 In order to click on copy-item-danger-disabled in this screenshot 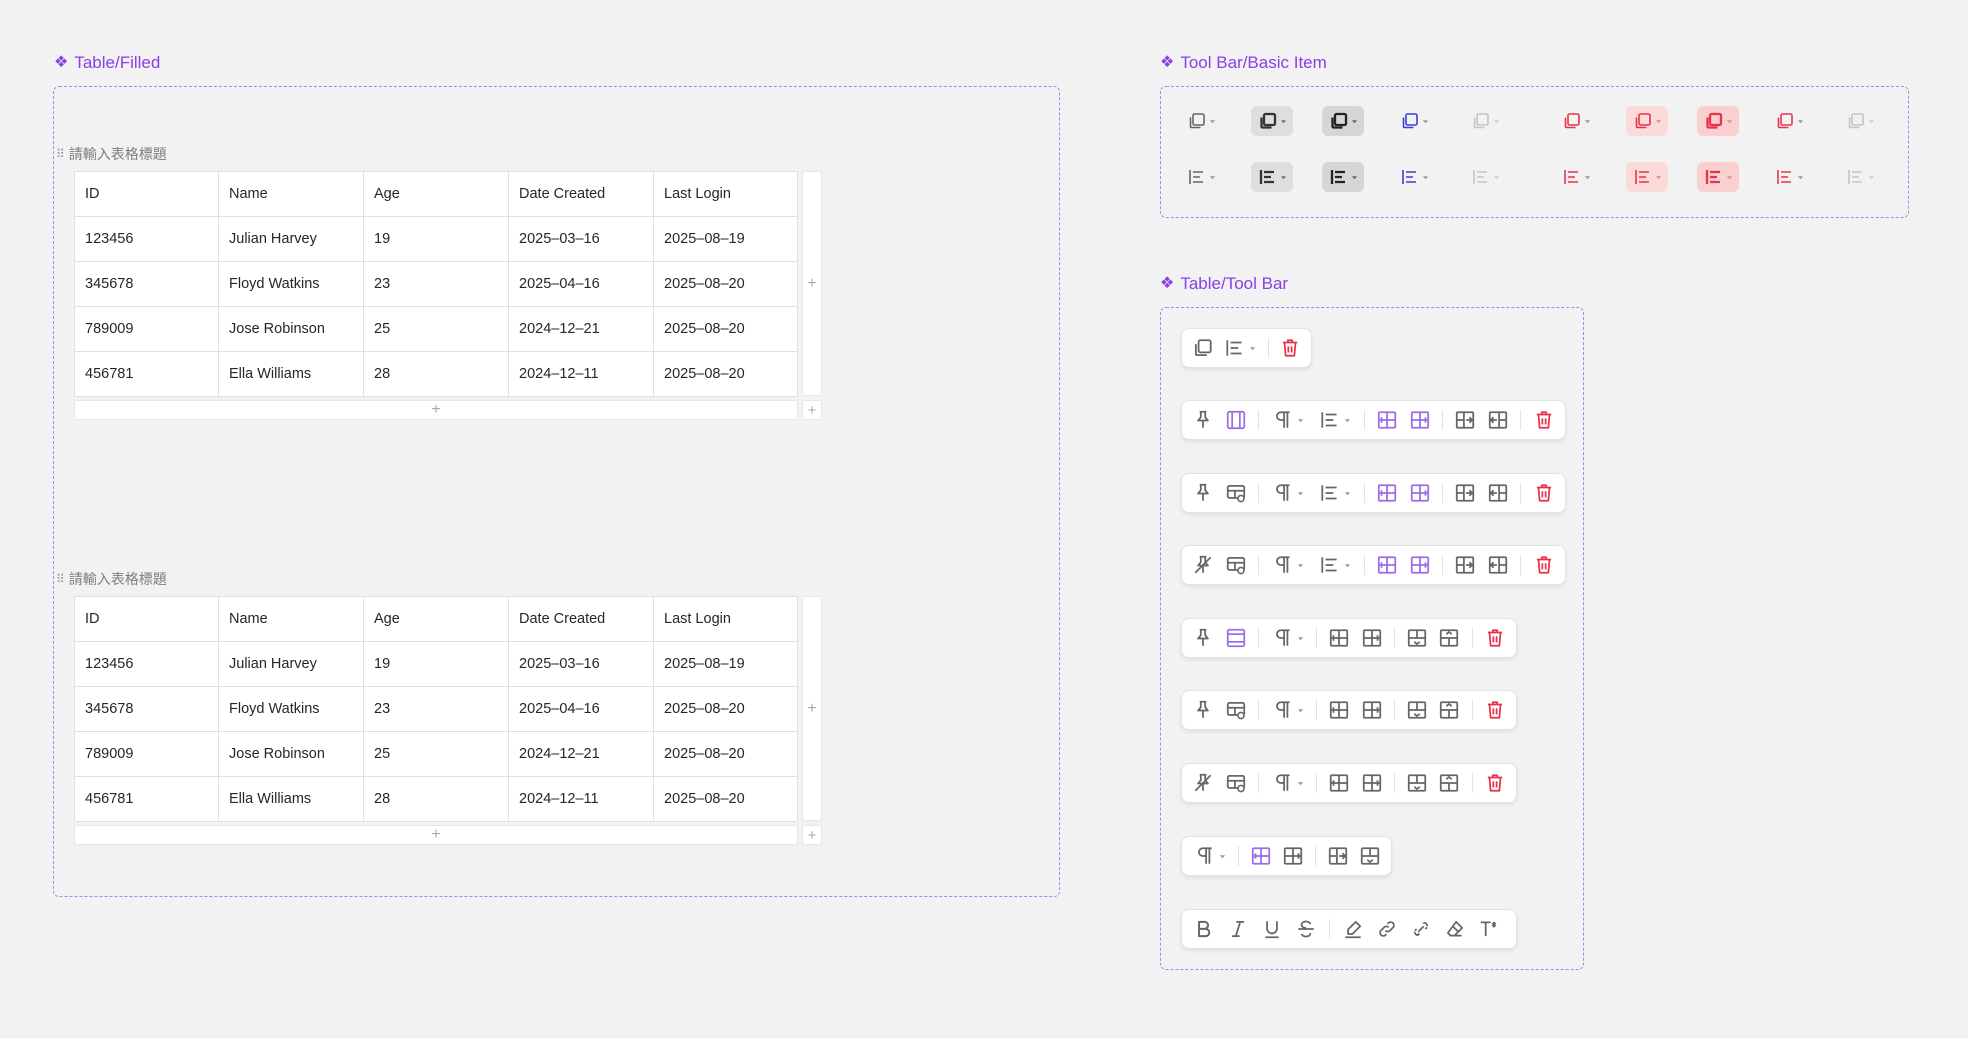, I will do `click(1860, 121)`.